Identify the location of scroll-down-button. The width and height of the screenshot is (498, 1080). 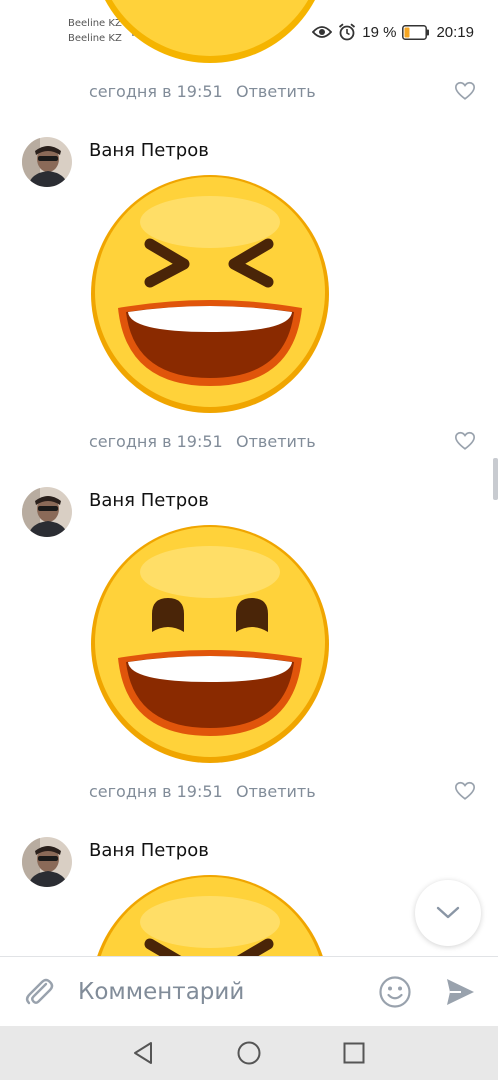
(448, 913).